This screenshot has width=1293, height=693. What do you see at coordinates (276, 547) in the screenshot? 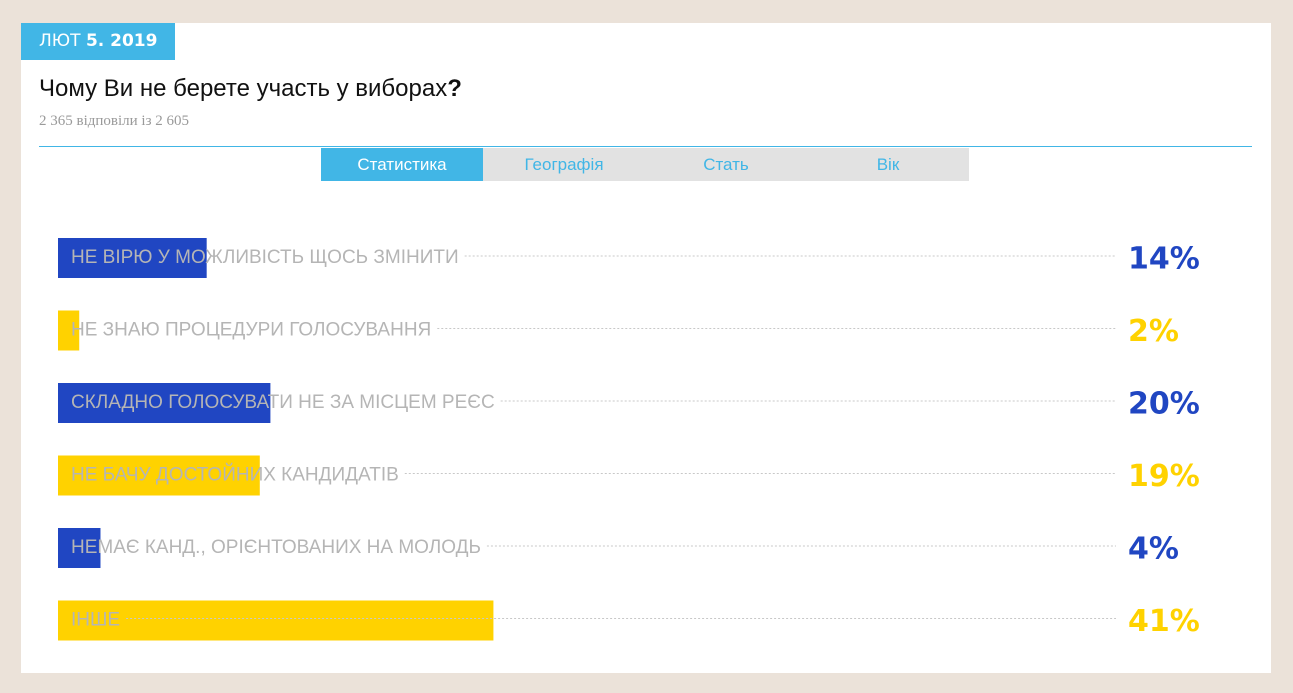
I see `category-label: НЕМАЄ КАНД., ОРІЄНТОВАНИХ НА МОЛОДЬ` at bounding box center [276, 547].